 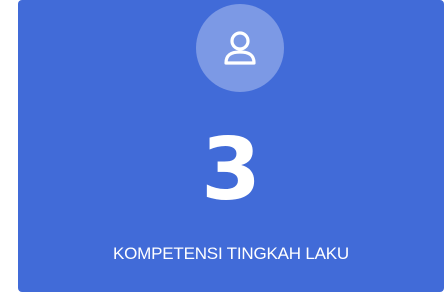 I want to click on stat-label: KOMPETENSI TINGKAH LAKU, so click(x=231, y=253).